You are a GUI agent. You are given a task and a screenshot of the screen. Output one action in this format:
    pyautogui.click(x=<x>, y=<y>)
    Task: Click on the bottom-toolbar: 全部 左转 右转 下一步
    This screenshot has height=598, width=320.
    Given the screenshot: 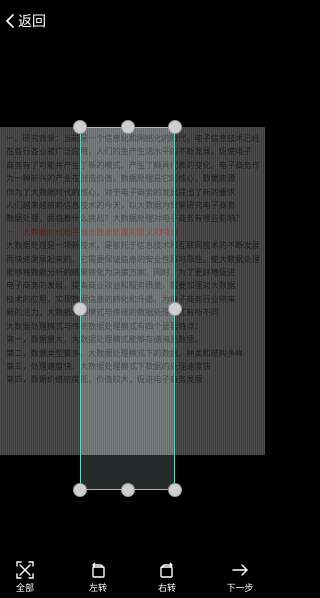 What is the action you would take?
    pyautogui.click(x=132, y=577)
    